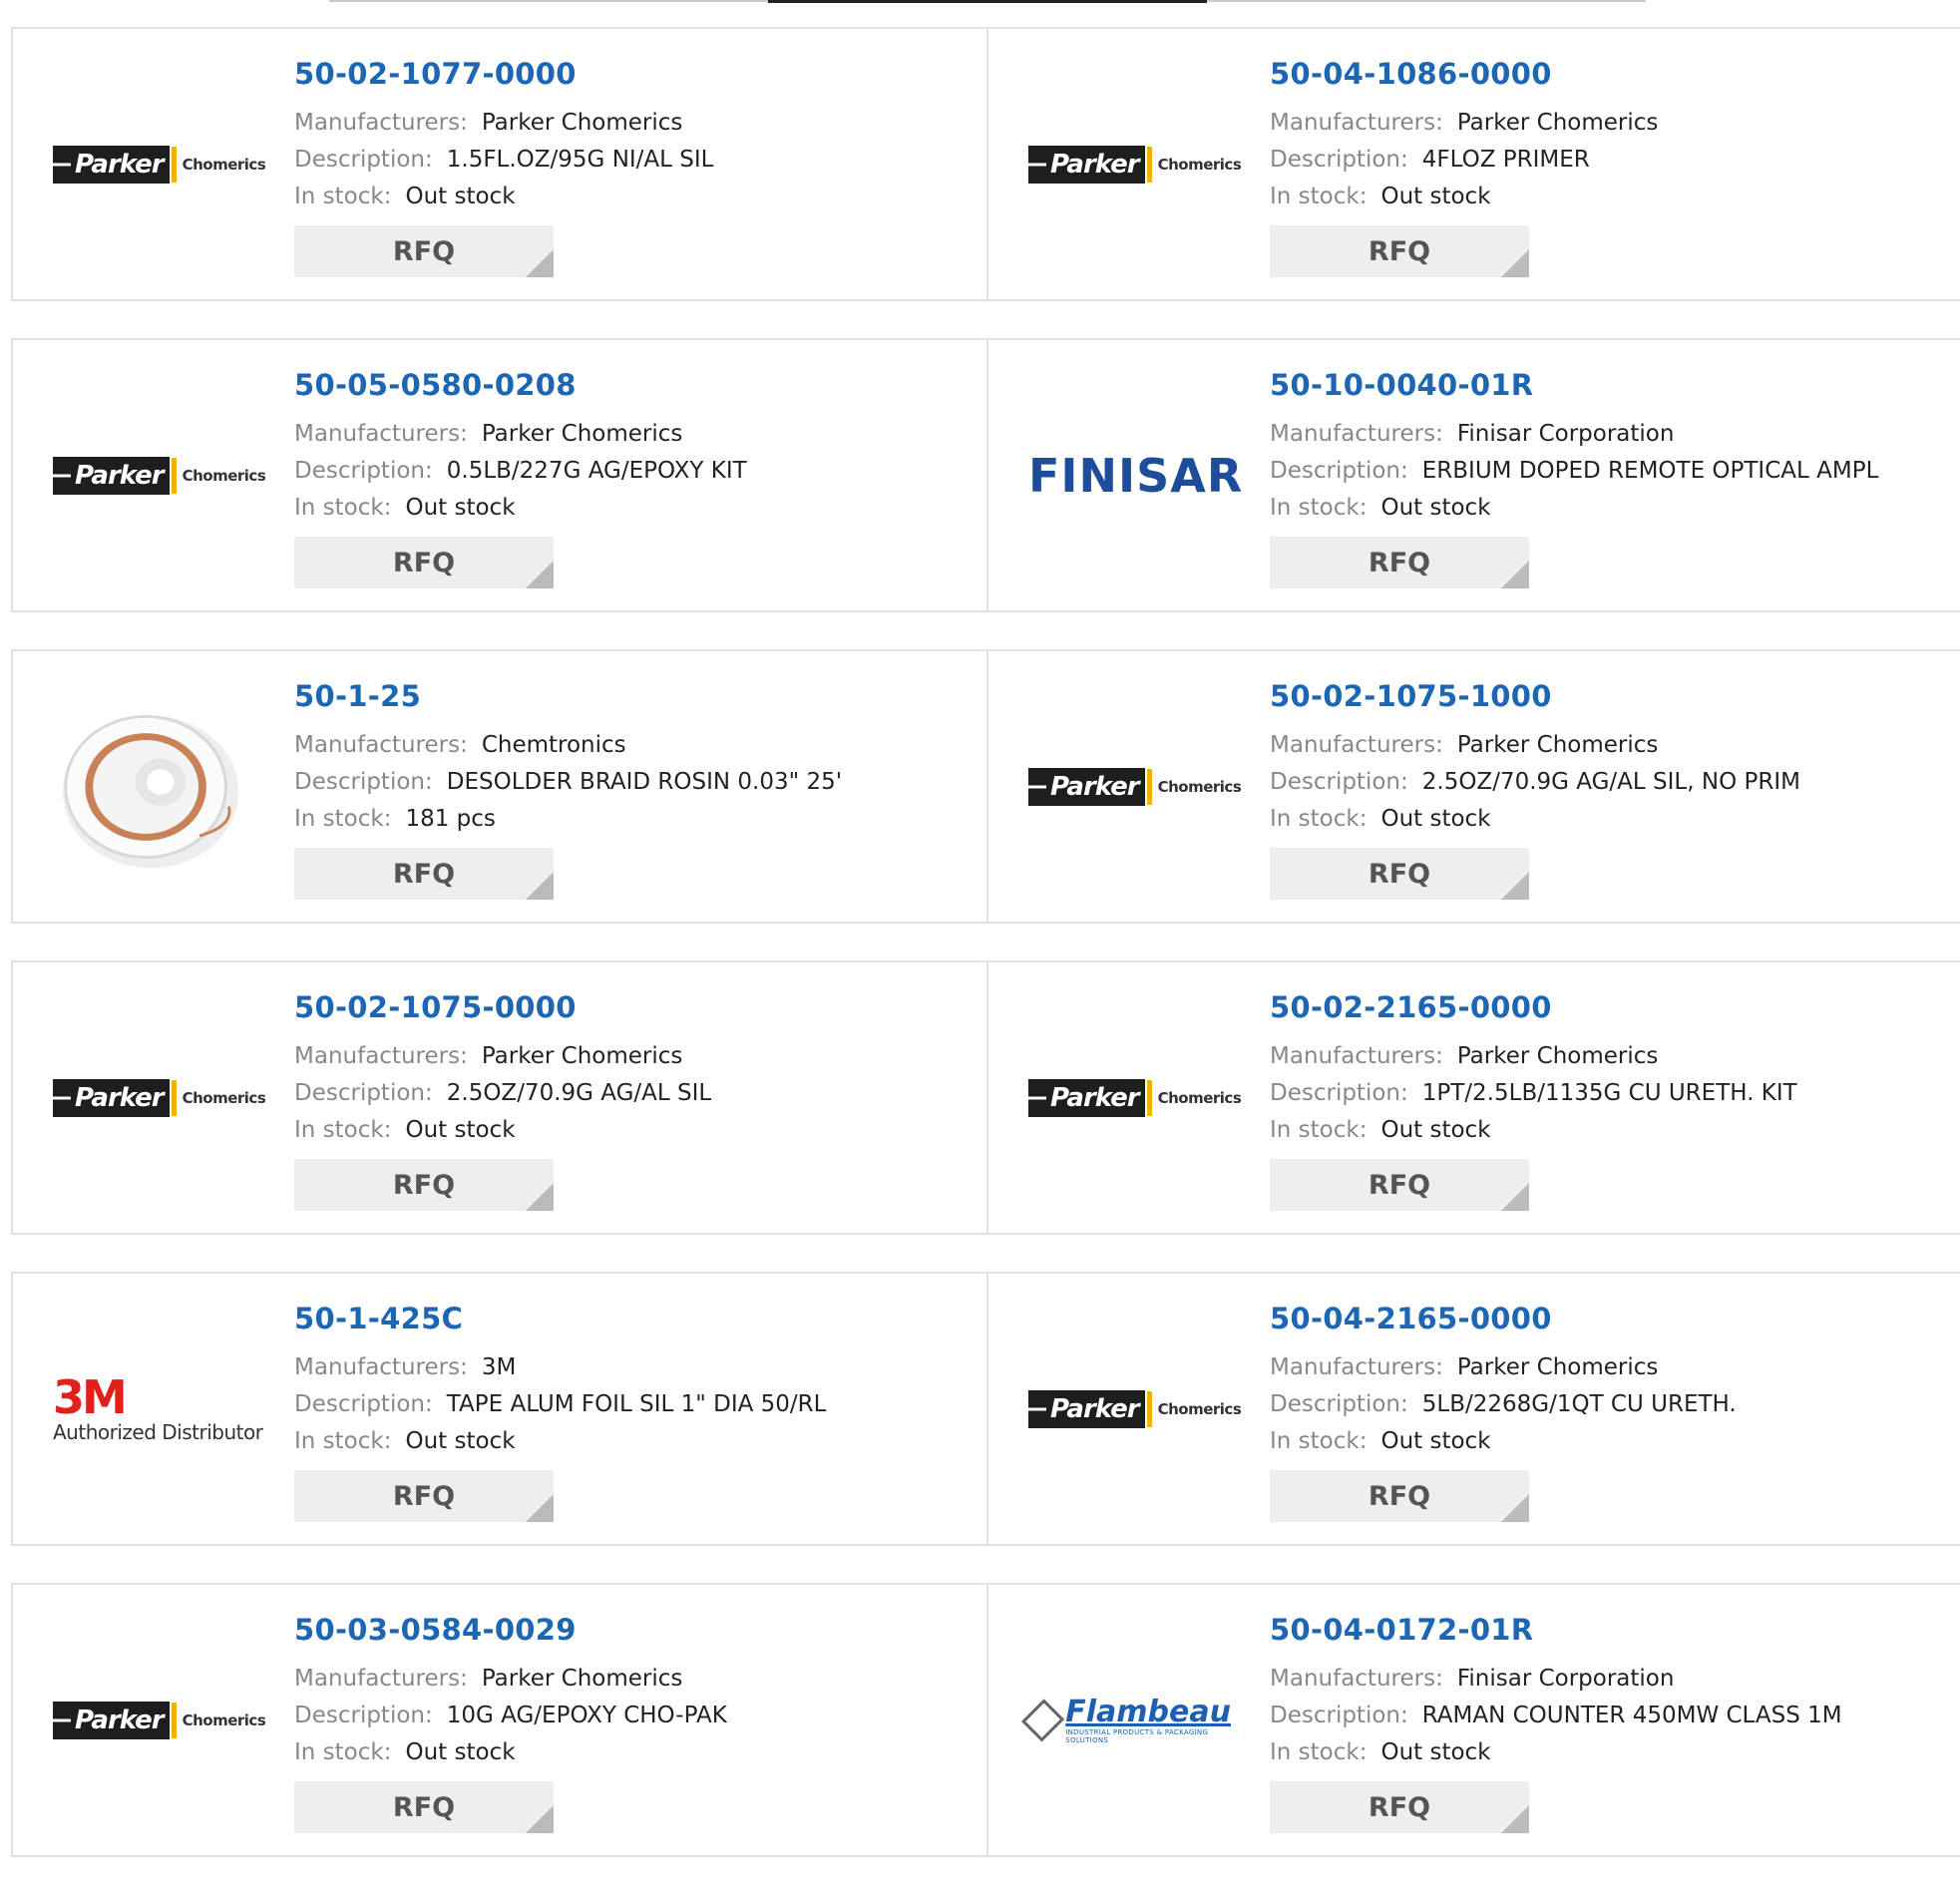 This screenshot has width=1960, height=1894. I want to click on description-value: RAMAN COUNTER 450MW CLASS 1M, so click(1632, 1715).